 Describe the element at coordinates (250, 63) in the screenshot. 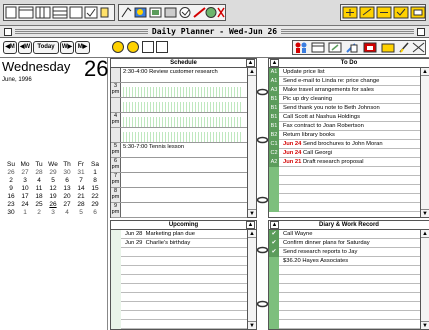

I see `schedule-collapse-icon: ▲` at that location.